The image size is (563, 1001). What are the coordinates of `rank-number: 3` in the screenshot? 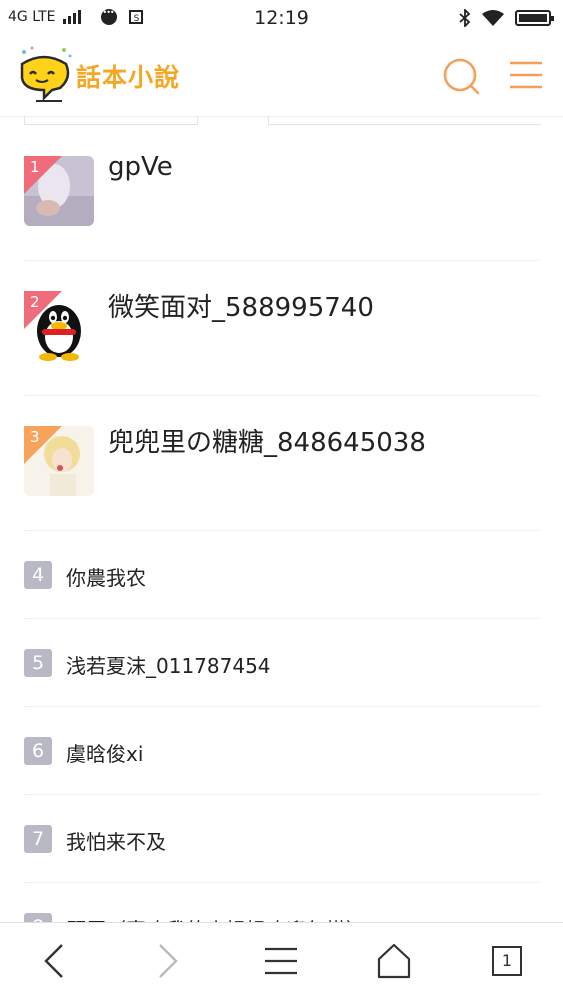 It's located at (35, 437).